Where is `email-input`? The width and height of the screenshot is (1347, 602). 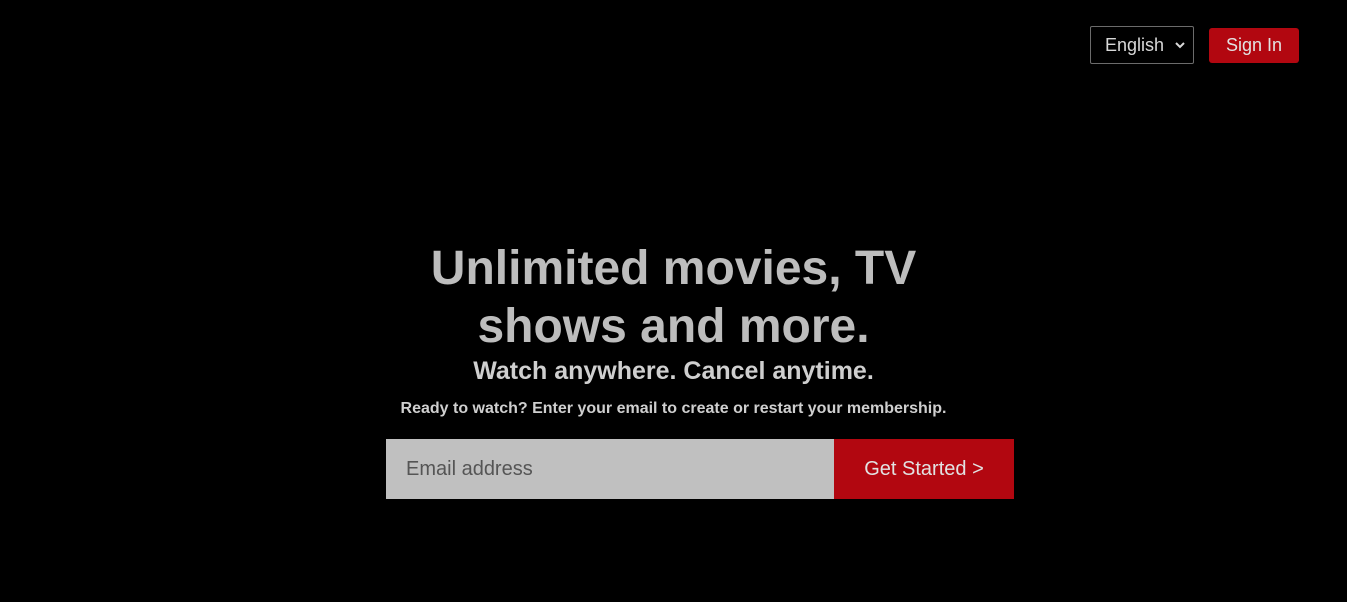 email-input is located at coordinates (610, 469).